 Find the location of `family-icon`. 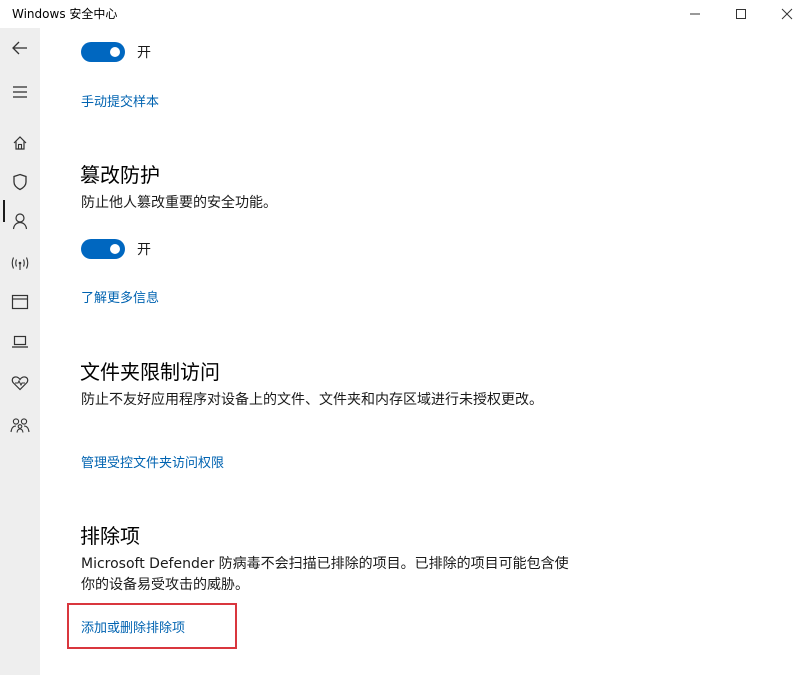

family-icon is located at coordinates (20, 425).